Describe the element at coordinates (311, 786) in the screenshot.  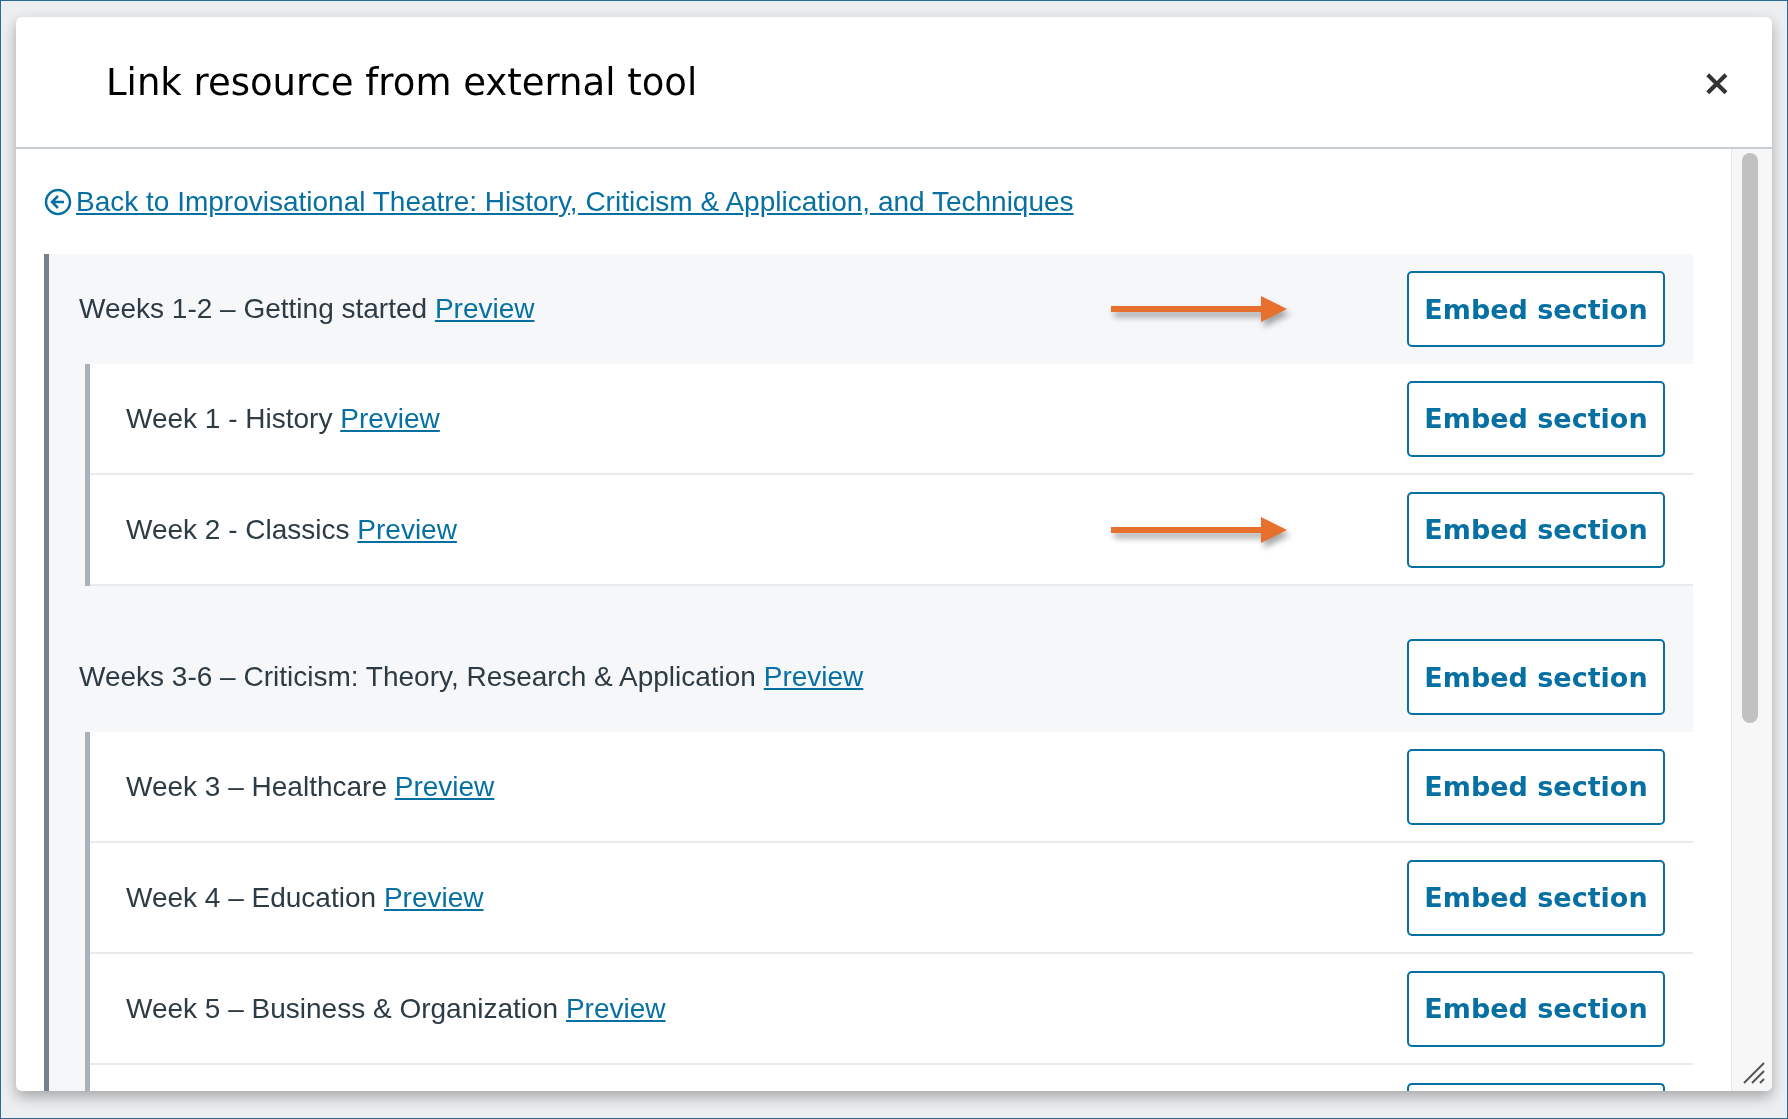
I see `section-title: Week 3 – Healthcare Preview` at that location.